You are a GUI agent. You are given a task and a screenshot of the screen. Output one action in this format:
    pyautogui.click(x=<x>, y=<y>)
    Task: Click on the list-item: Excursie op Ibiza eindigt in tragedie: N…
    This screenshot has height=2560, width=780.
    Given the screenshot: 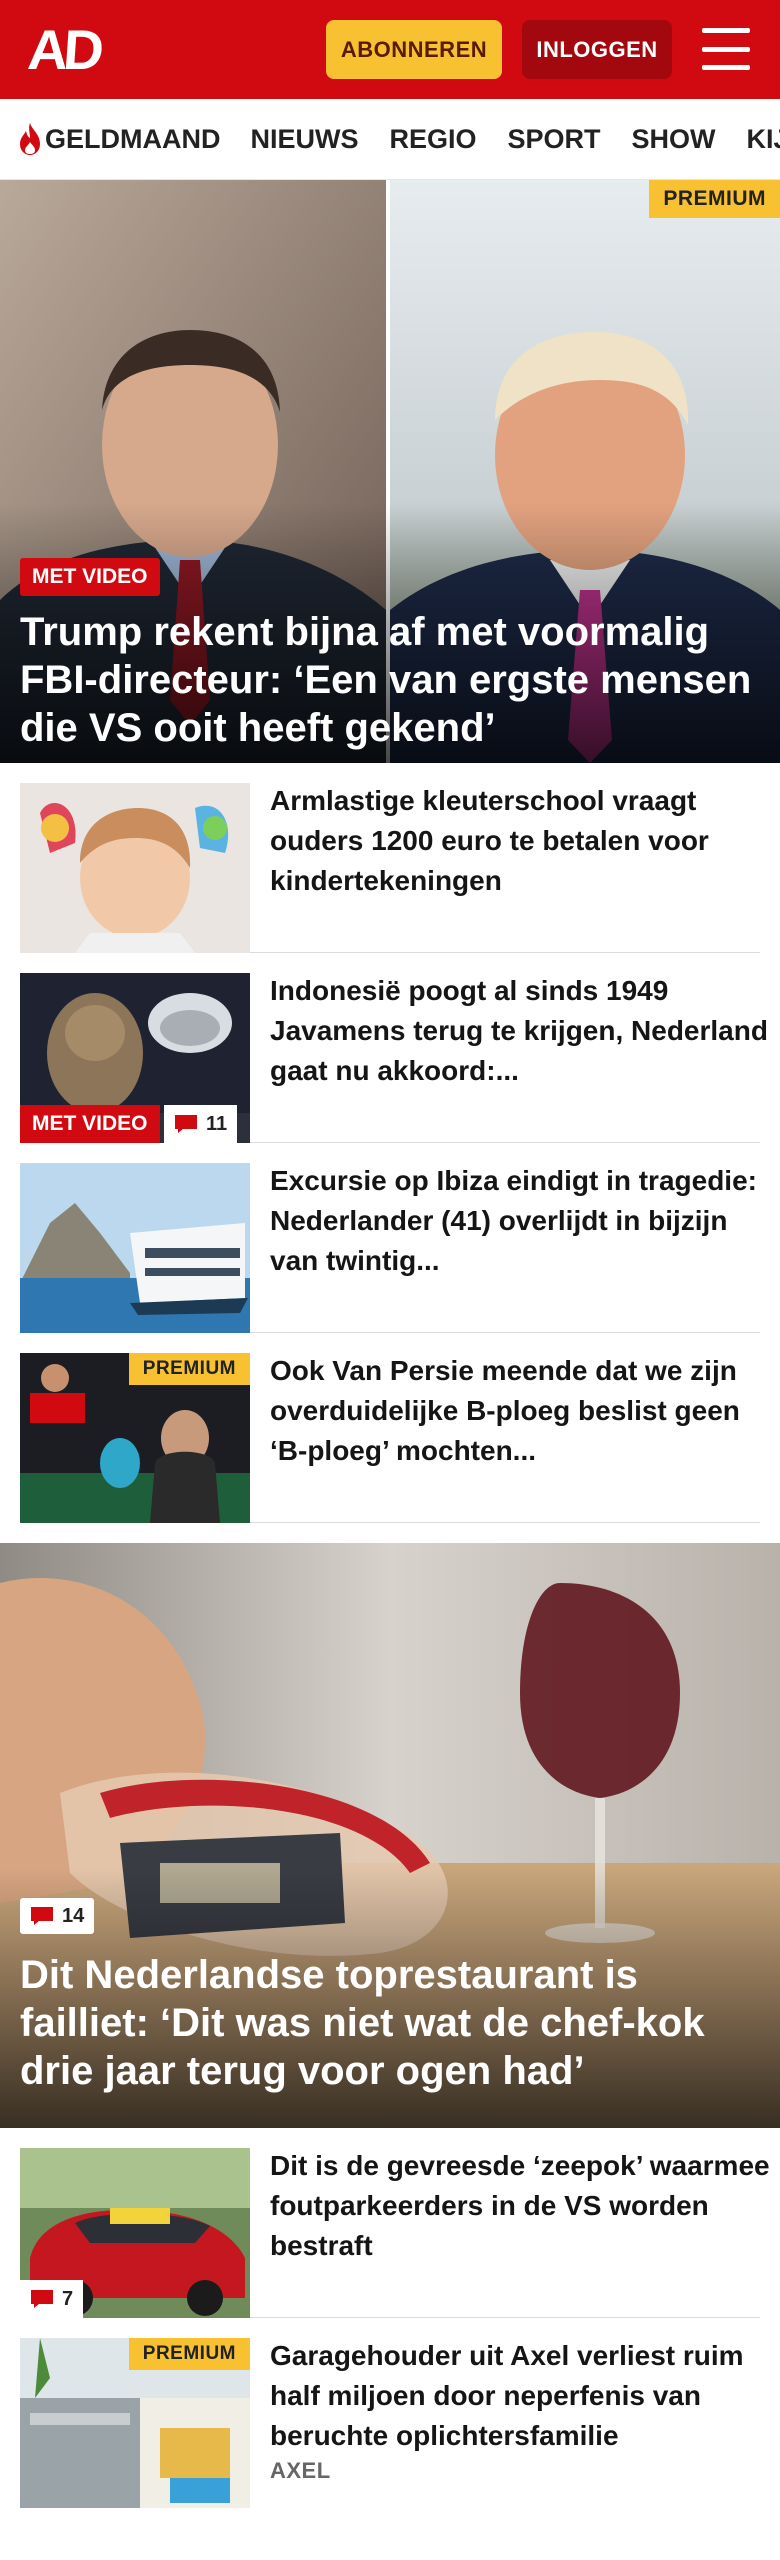 What is the action you would take?
    pyautogui.click(x=390, y=1238)
    